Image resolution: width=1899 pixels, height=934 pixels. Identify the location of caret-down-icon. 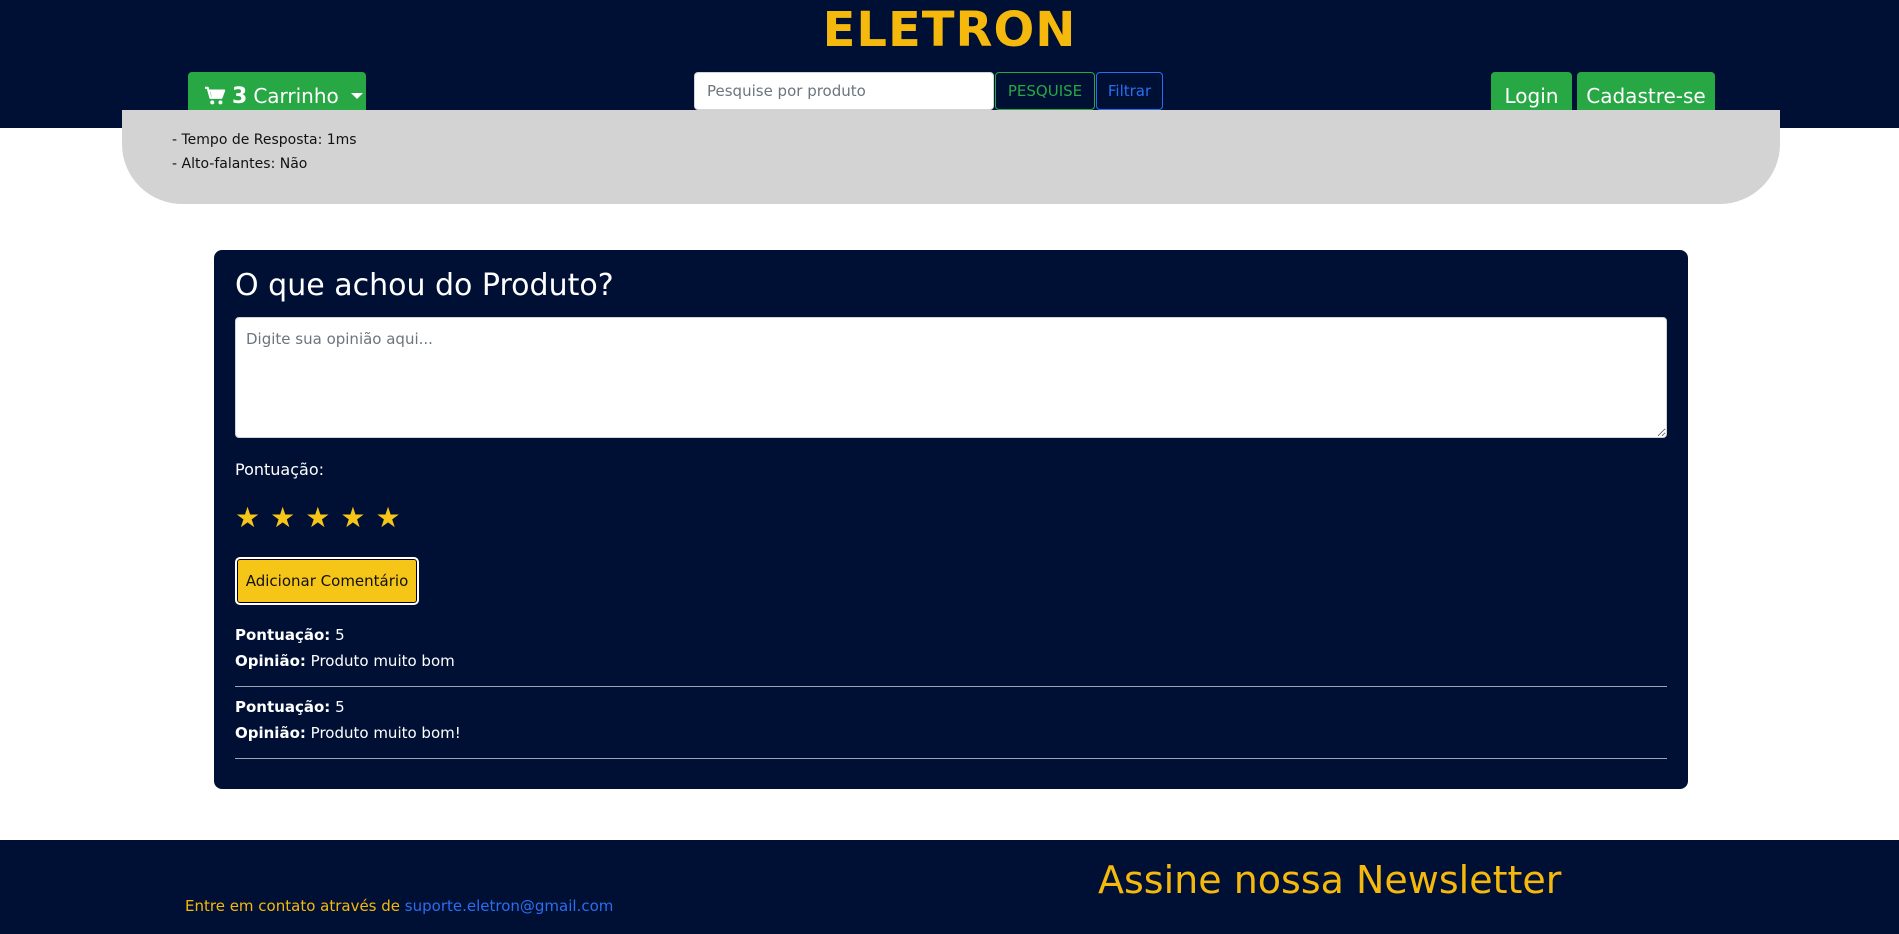
(356, 96).